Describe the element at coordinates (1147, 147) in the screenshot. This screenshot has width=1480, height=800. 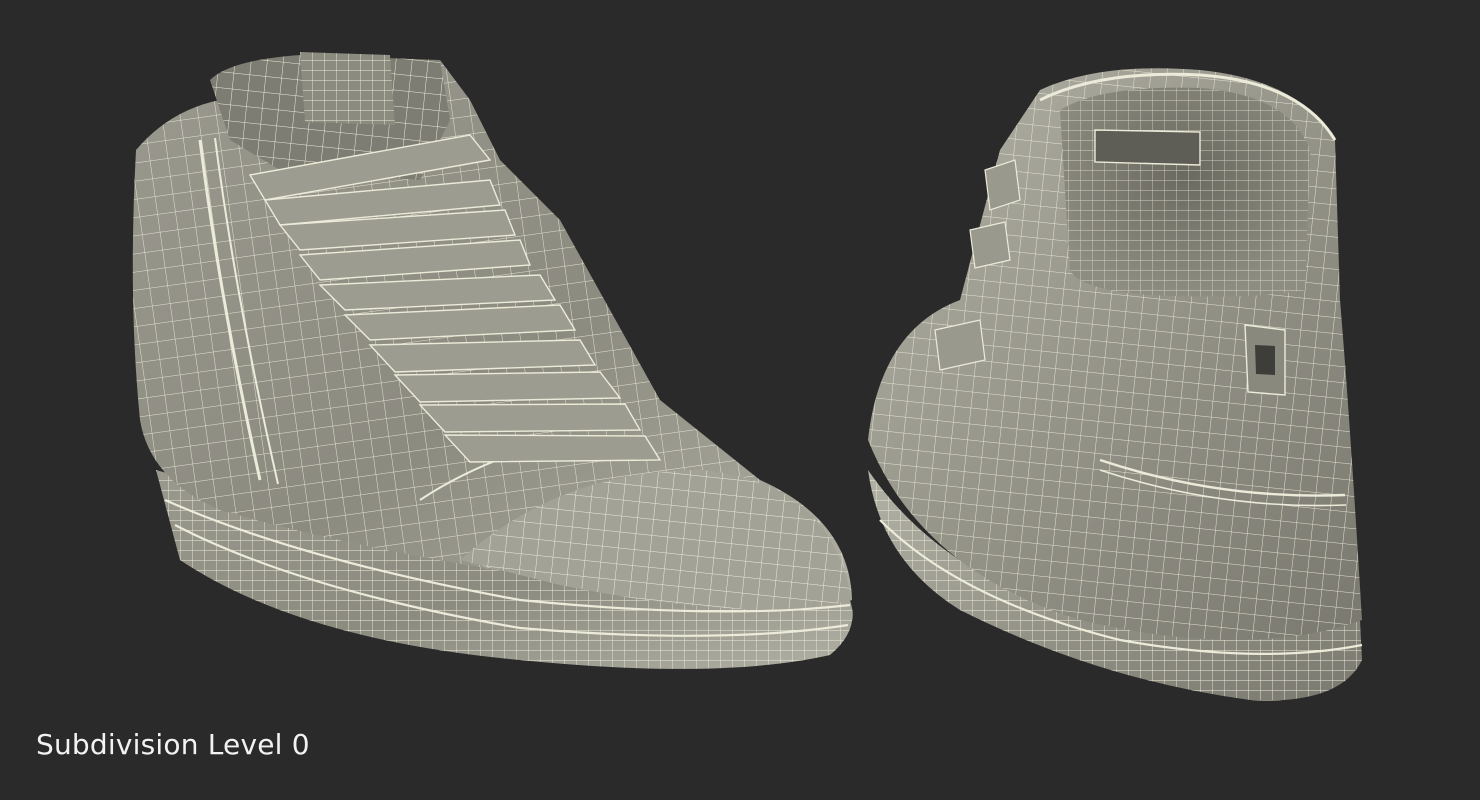
I see `right-heel-tab` at that location.